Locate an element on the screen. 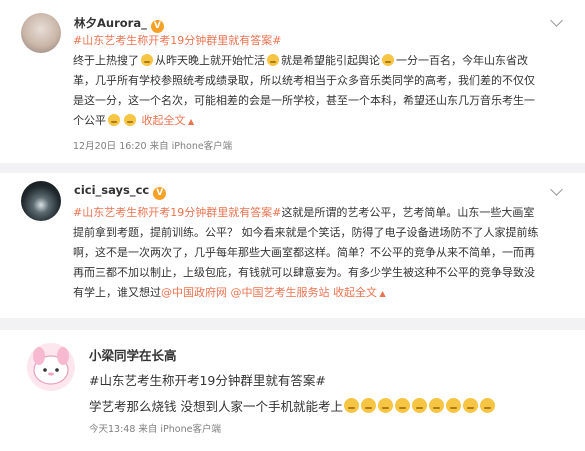  post-meta: 今天13:48 来自 iPhone客户端 is located at coordinates (155, 429).